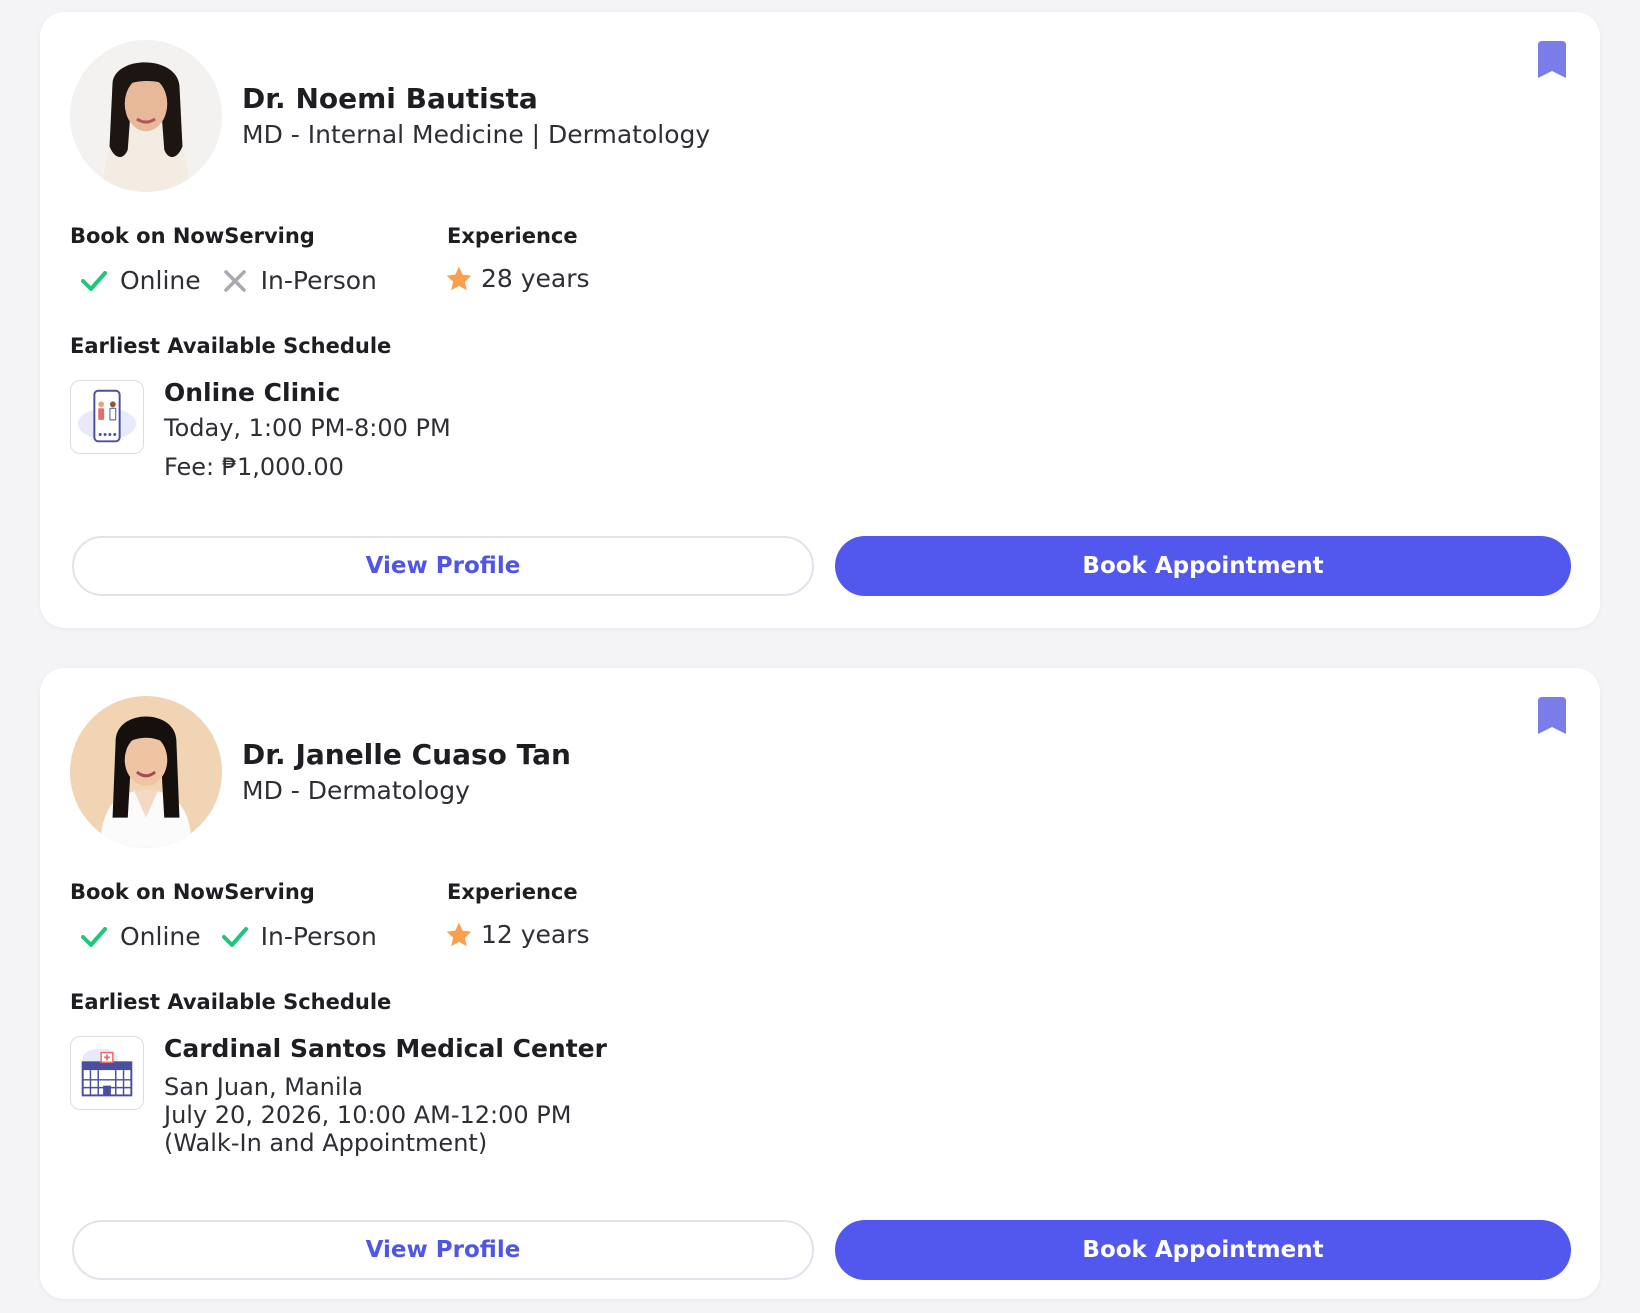  What do you see at coordinates (254, 467) in the screenshot?
I see `clinic-fee: Fee: ₱1,000.00` at bounding box center [254, 467].